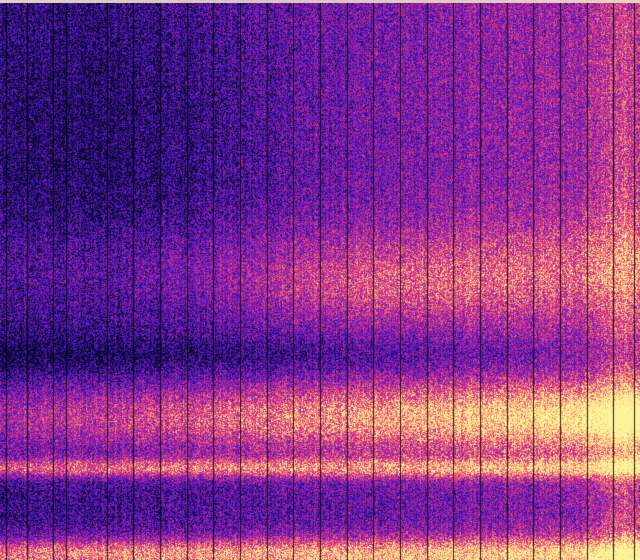 The height and width of the screenshot is (560, 640). I want to click on top-edge-stripe, so click(320, 1).